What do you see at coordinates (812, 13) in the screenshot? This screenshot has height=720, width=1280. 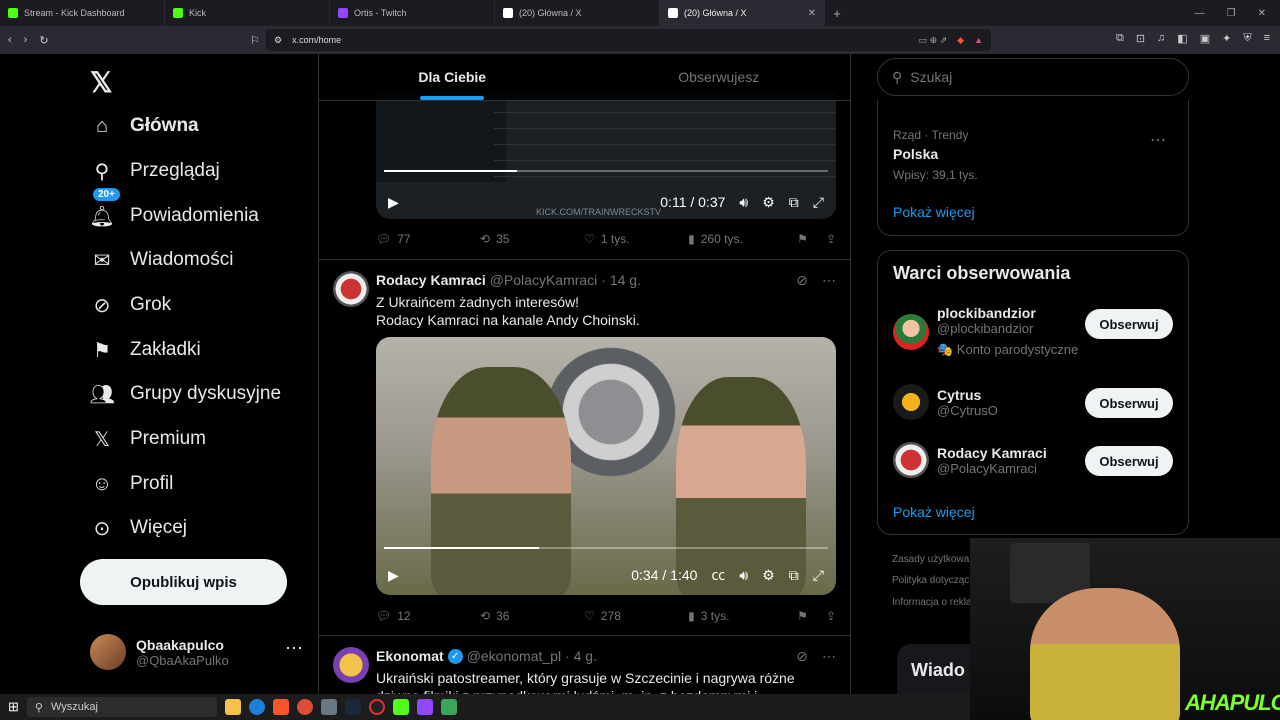 I see `close-tab-icon: ✕` at bounding box center [812, 13].